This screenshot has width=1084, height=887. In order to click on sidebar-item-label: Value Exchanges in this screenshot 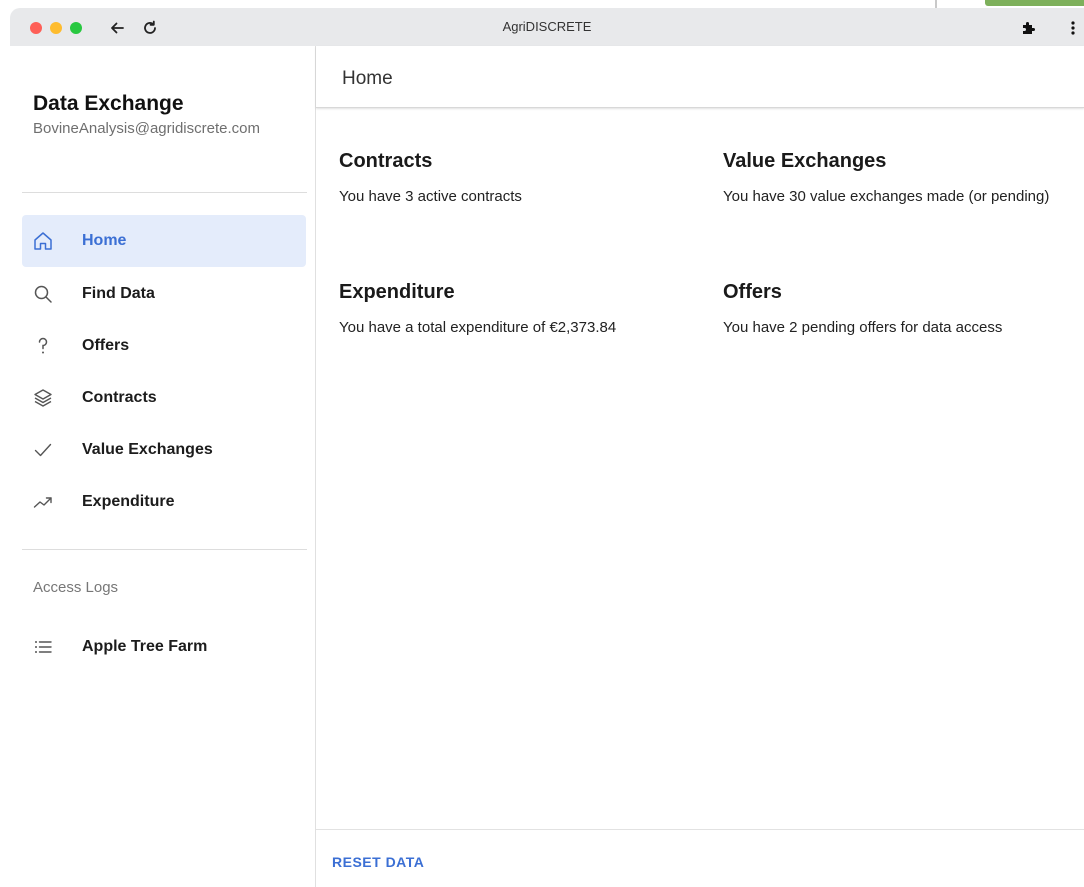, I will do `click(147, 449)`.